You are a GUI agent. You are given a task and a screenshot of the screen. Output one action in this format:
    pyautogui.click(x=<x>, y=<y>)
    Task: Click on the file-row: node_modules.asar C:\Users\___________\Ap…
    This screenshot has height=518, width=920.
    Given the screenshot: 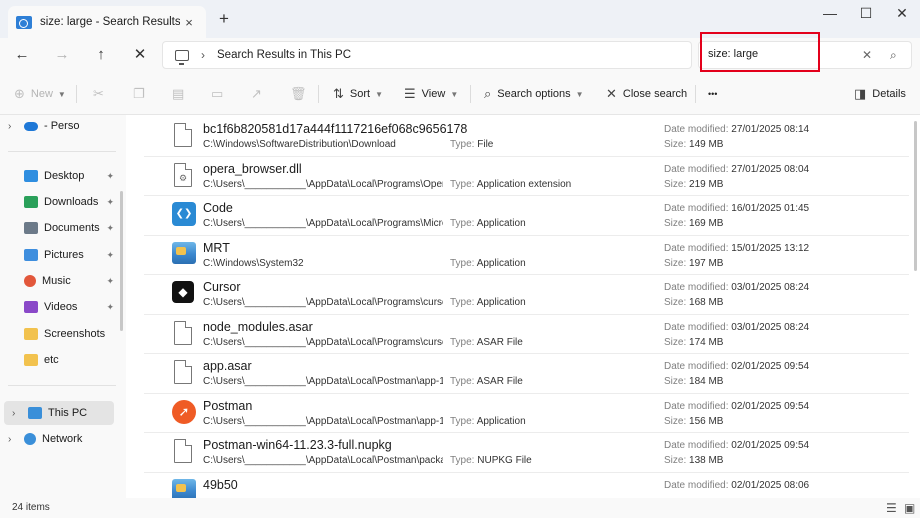 What is the action you would take?
    pyautogui.click(x=526, y=334)
    